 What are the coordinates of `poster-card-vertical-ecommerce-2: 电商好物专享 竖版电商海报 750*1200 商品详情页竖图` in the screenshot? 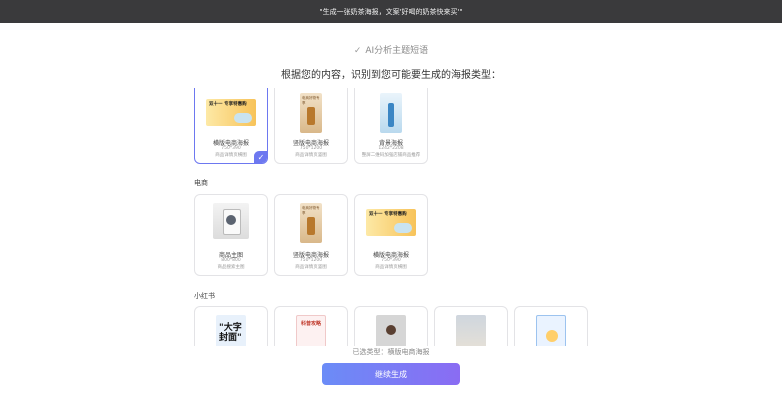 It's located at (311, 235).